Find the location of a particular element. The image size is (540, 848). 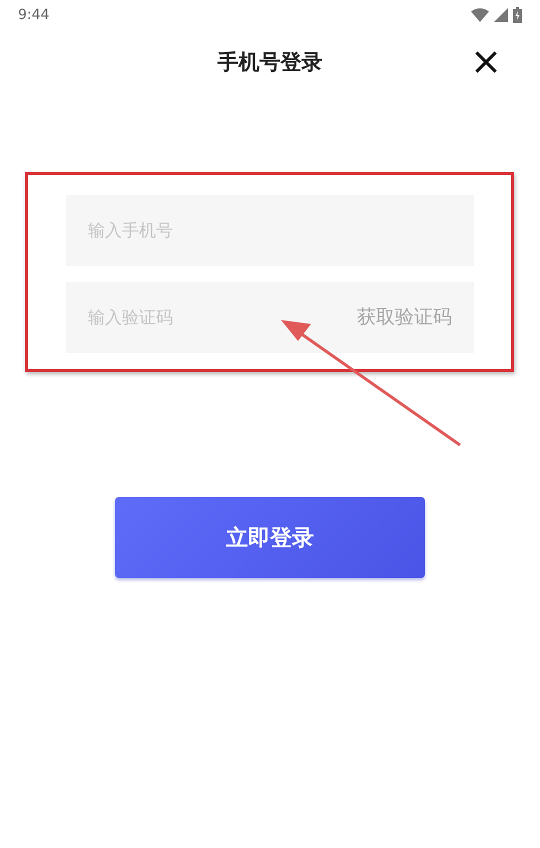

status-time: 9:44 is located at coordinates (34, 15).